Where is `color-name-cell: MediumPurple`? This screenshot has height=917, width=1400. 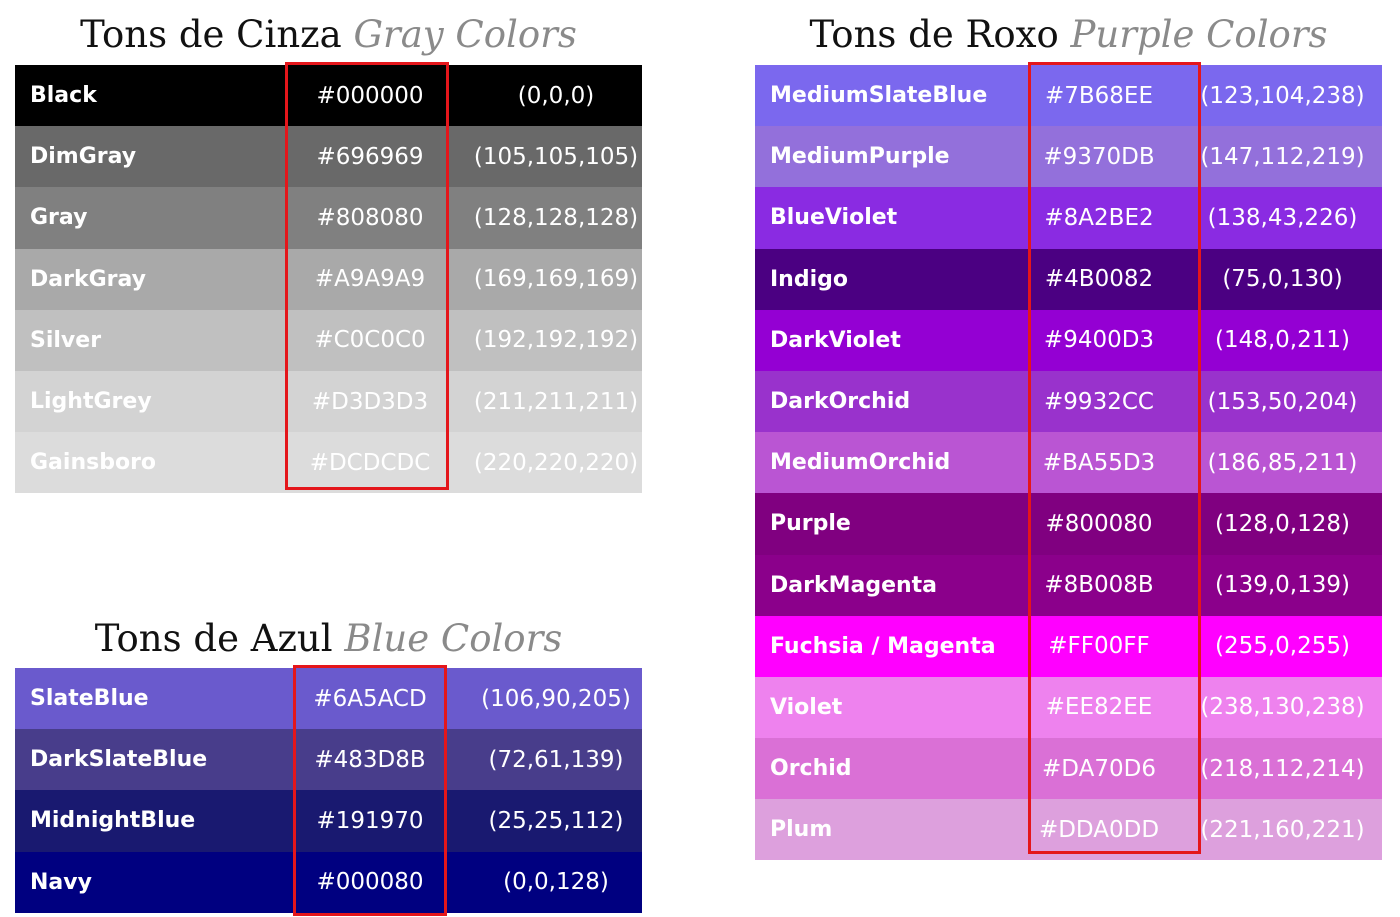 color-name-cell: MediumPurple is located at coordinates (860, 157).